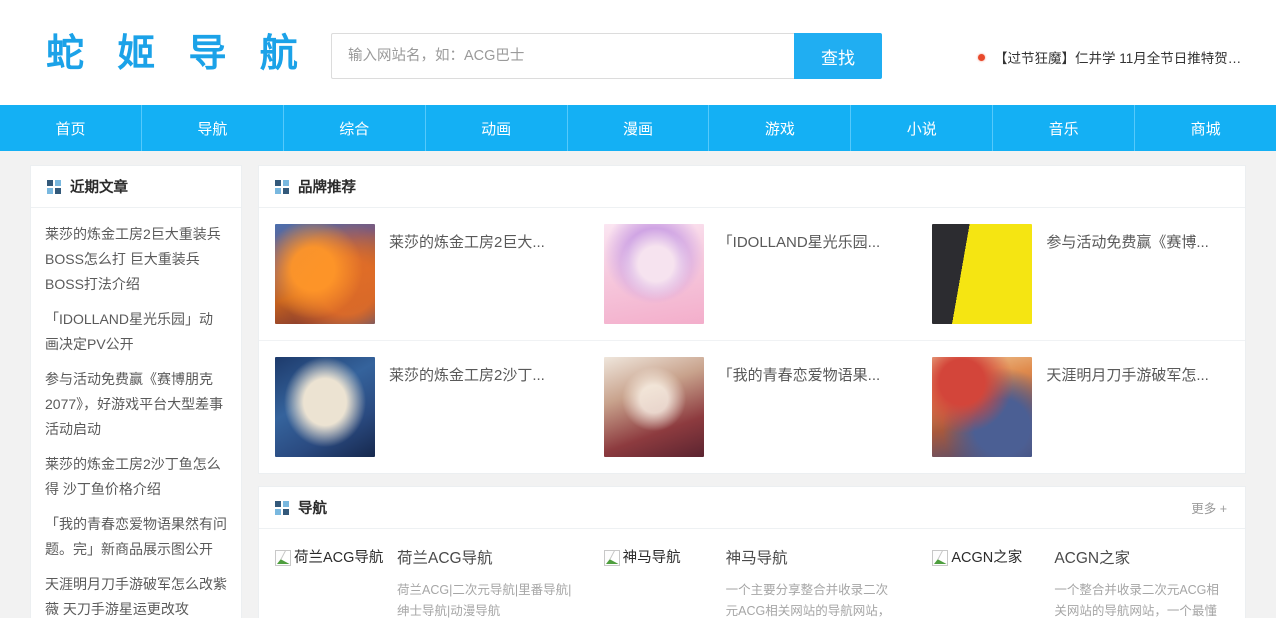 The image size is (1276, 618). I want to click on navsite-description: 一个主要分享整合并收录二次元ACG相关网站的导航网站，一个, so click(808, 600).